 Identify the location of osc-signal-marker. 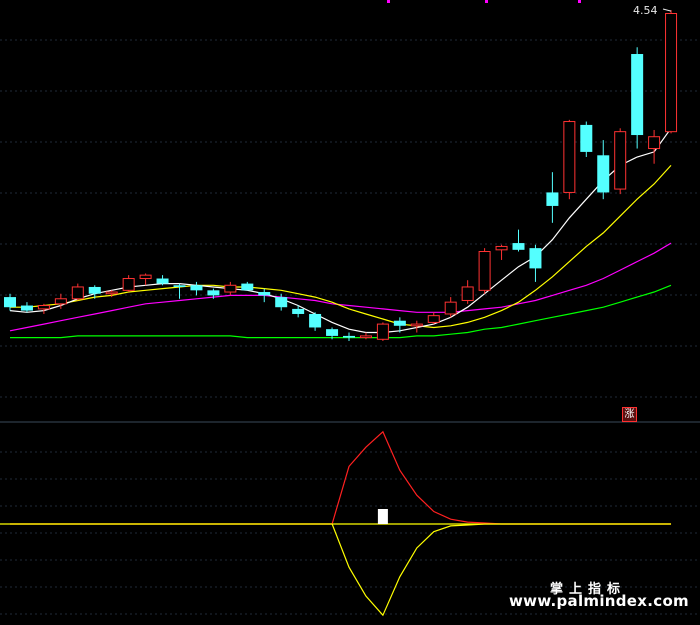
(382, 516).